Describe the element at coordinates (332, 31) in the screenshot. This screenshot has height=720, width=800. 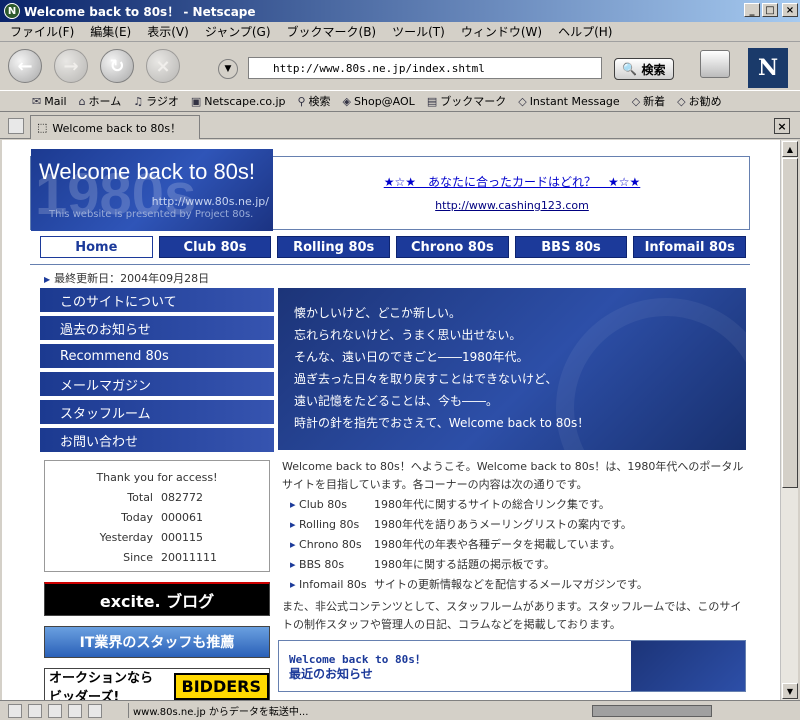
I see `menu-bookmarks: ブックマーク(B)` at that location.